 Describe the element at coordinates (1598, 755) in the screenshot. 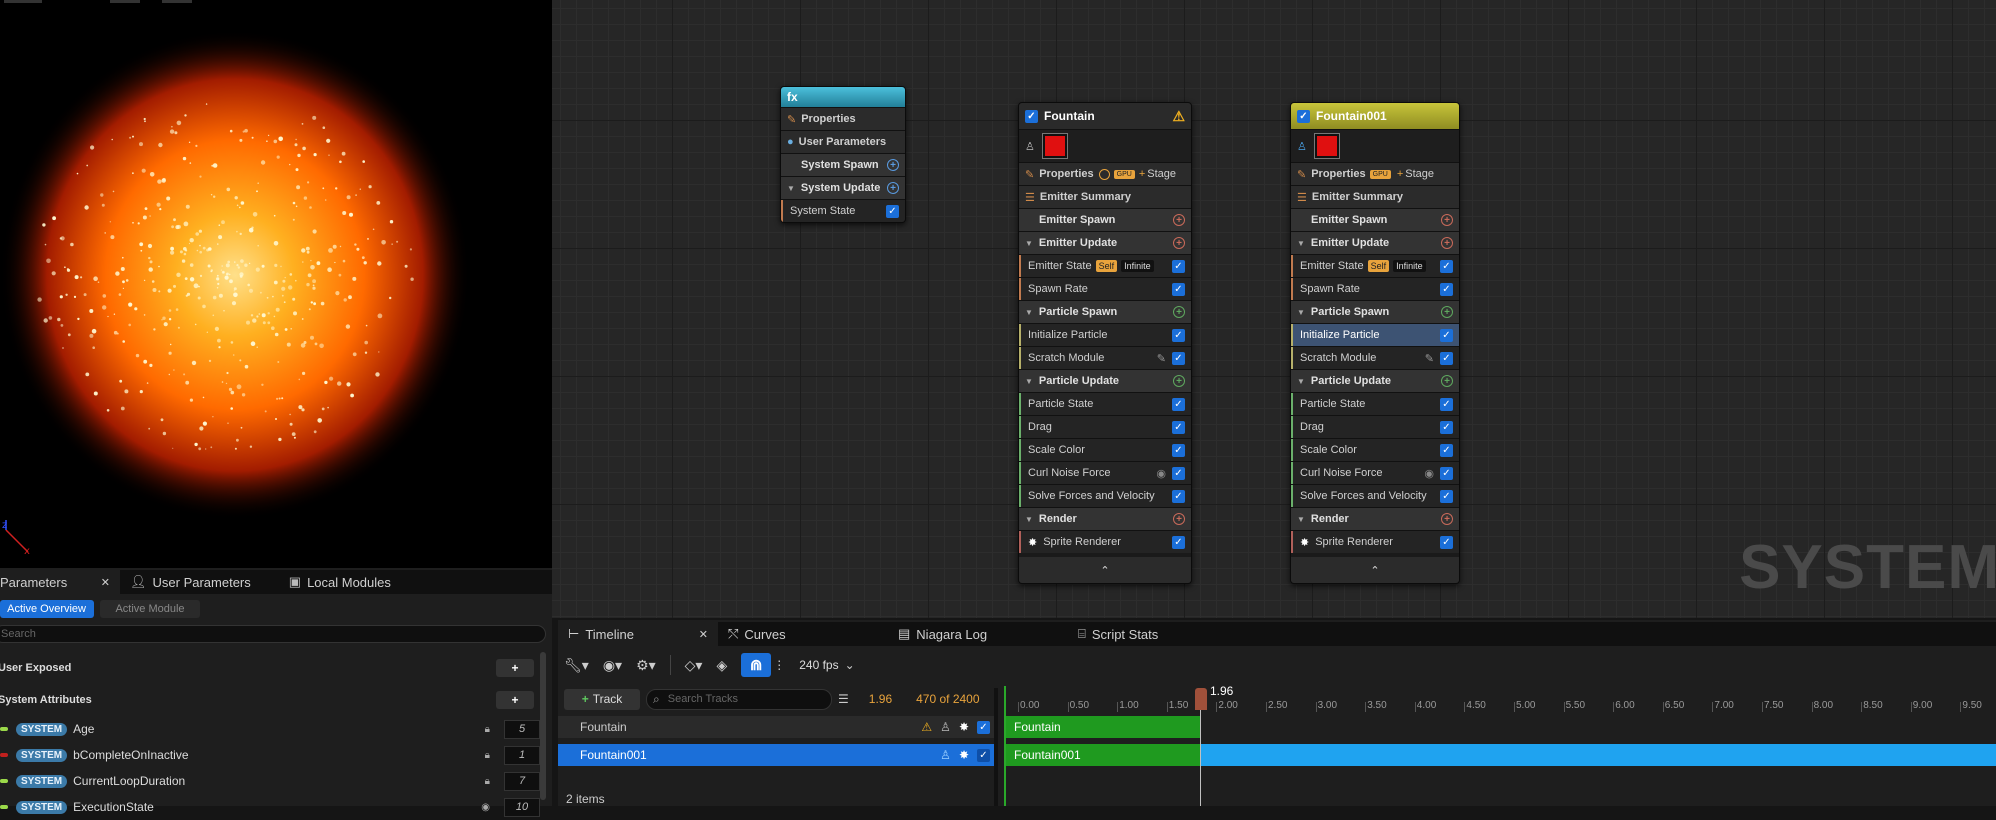

I see `track-bar-fountain001` at that location.